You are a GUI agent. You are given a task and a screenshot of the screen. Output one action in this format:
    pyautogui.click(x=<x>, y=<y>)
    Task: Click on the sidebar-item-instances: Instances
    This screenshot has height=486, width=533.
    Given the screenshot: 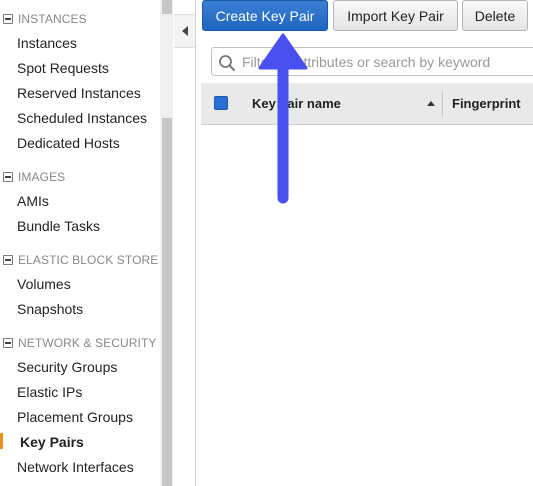 What is the action you would take?
    pyautogui.click(x=47, y=43)
    